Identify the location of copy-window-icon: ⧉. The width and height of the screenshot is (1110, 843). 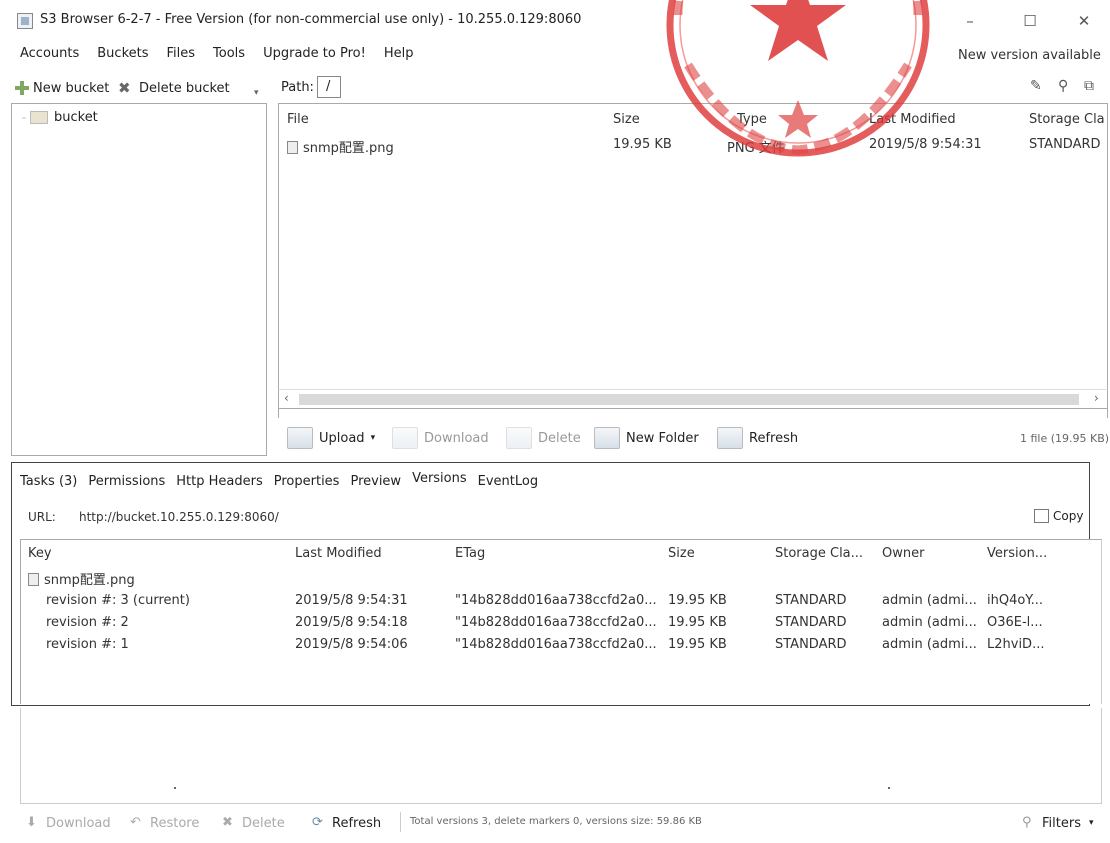
(1089, 86).